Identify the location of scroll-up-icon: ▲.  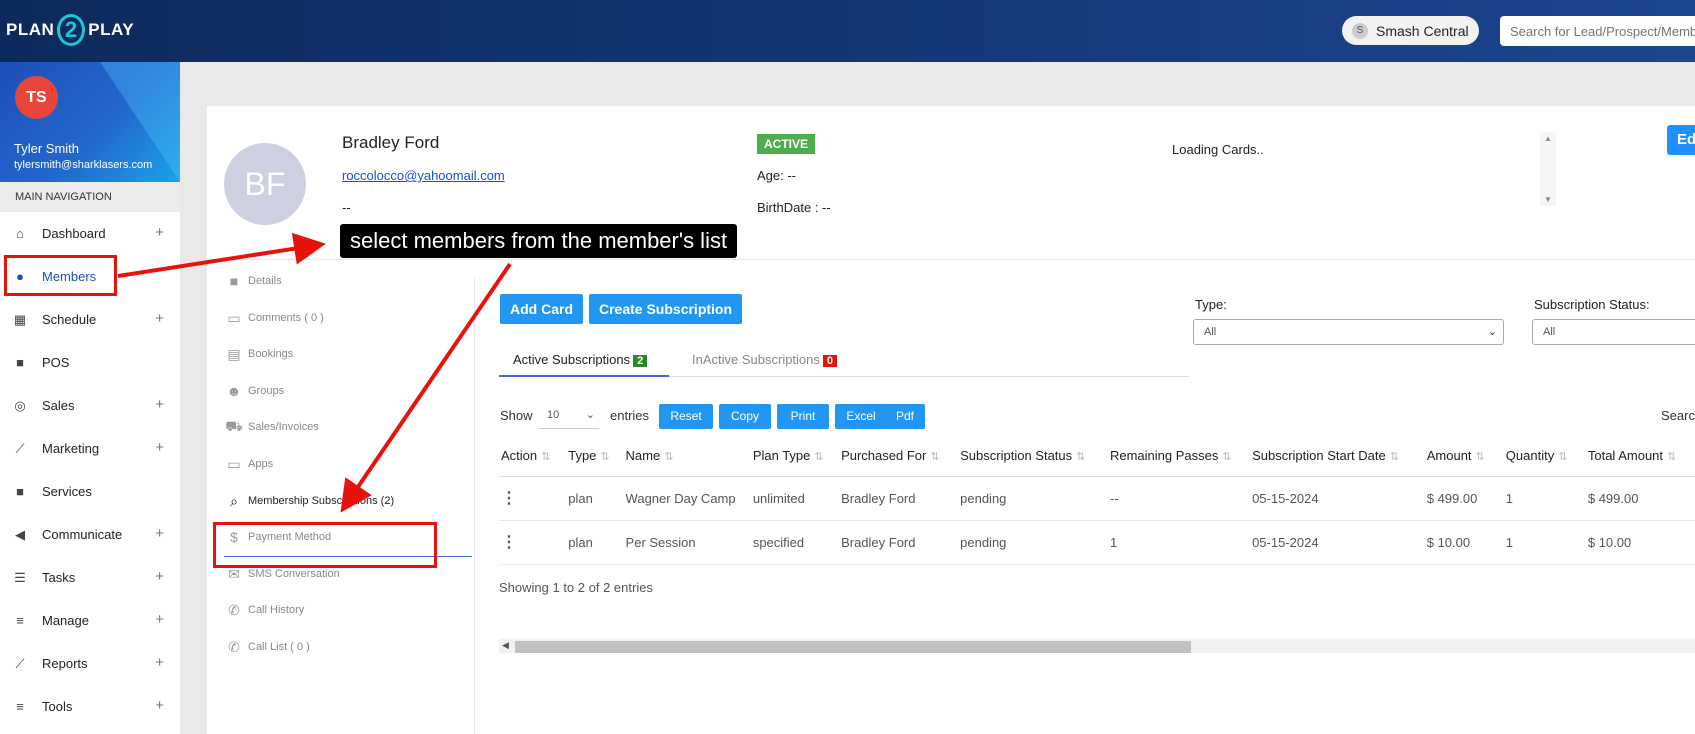
(1548, 138).